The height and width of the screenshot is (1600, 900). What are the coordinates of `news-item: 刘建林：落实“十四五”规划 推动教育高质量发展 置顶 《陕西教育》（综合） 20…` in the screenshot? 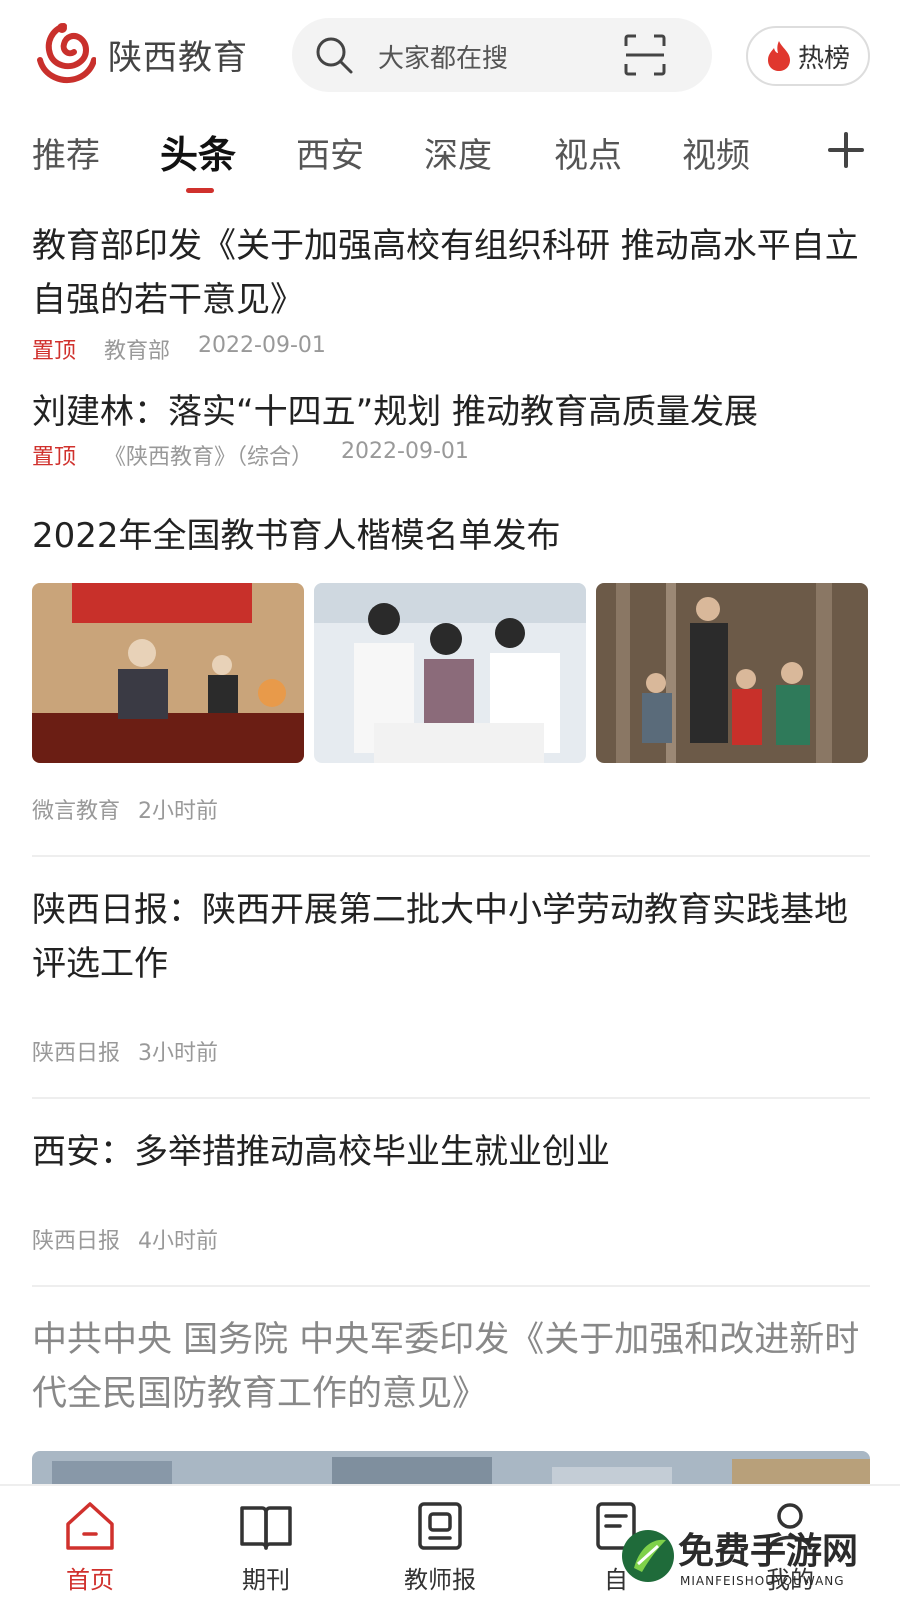 It's located at (451, 428).